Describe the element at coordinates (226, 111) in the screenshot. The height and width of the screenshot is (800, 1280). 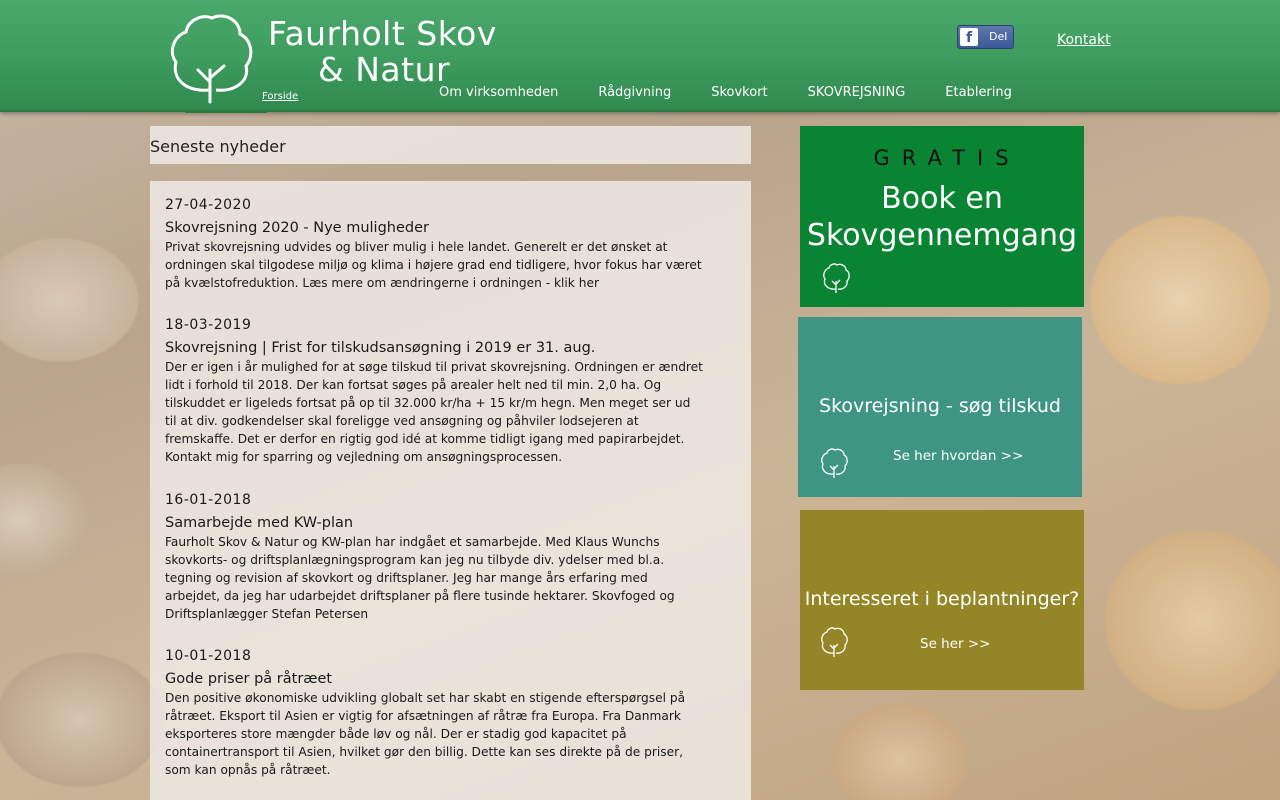
I see `breadcrumb-underline` at that location.